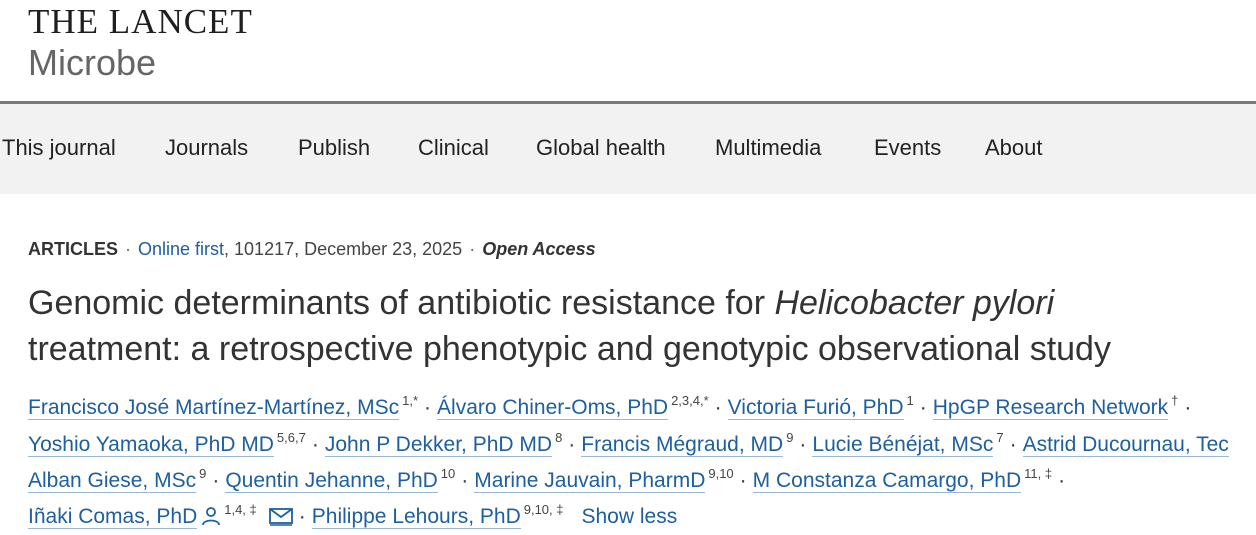  I want to click on online-first-link: Online first, so click(181, 249).